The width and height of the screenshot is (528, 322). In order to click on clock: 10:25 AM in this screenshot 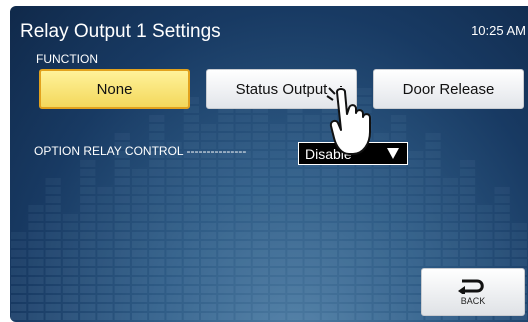, I will do `click(498, 30)`.